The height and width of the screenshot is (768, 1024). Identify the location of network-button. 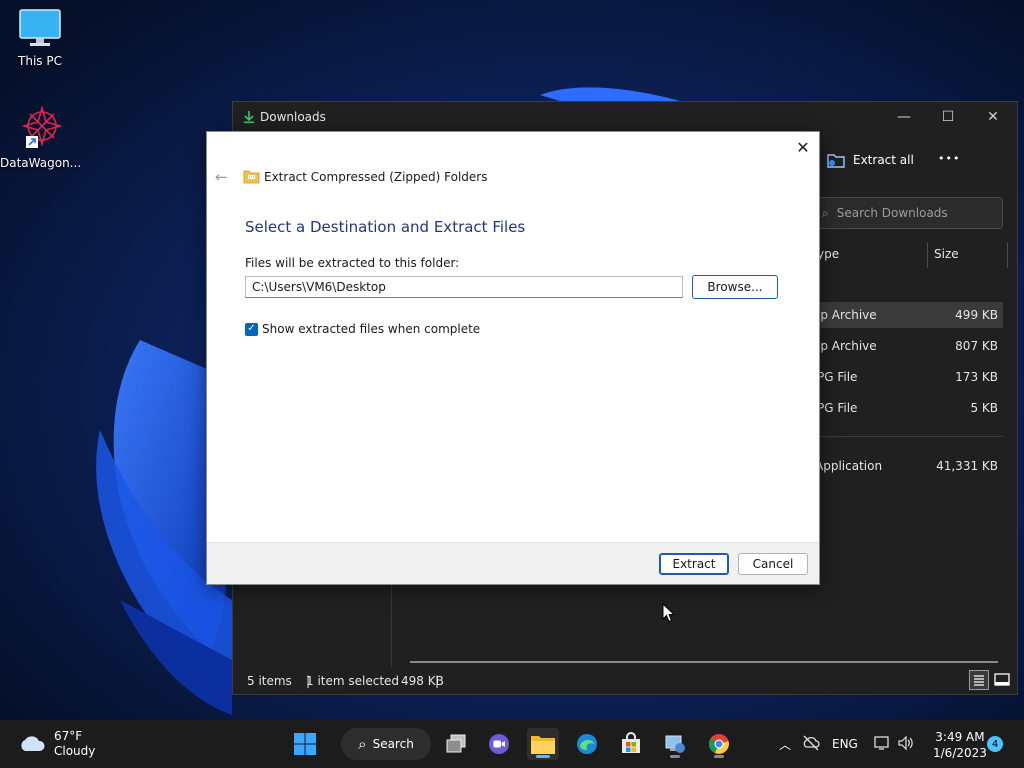
(882, 744).